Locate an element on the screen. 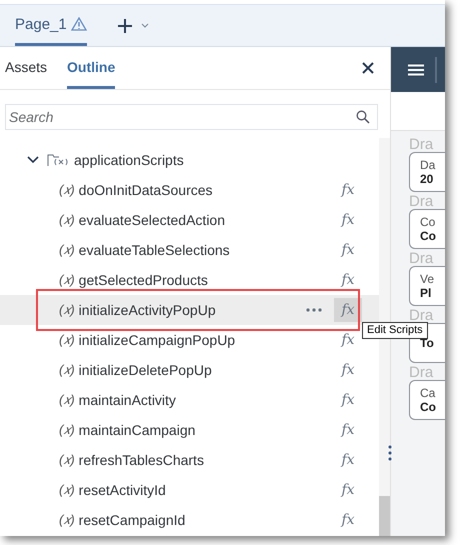  script-name: maintainCampaign is located at coordinates (137, 430).